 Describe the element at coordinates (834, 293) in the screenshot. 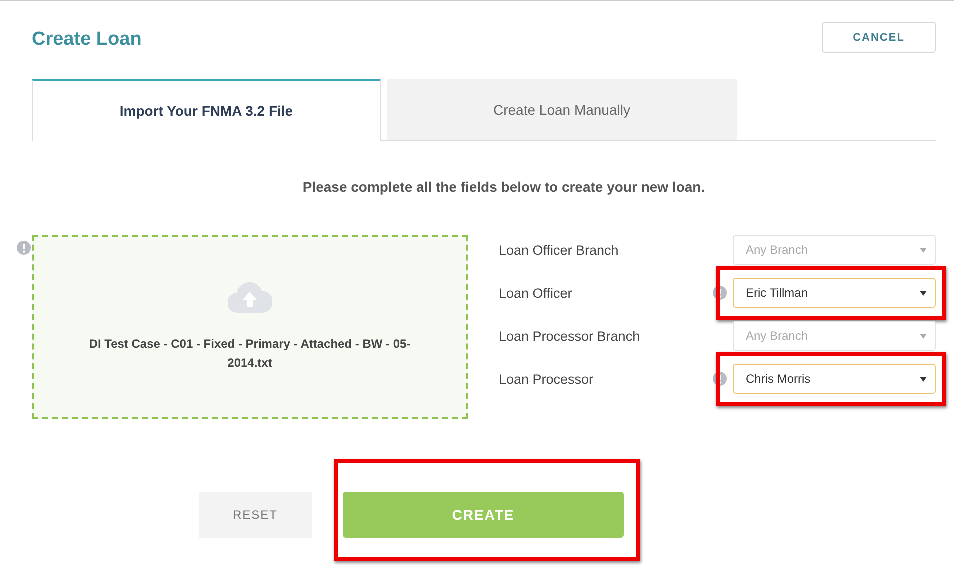

I see `select-field: Eric Tillman` at that location.